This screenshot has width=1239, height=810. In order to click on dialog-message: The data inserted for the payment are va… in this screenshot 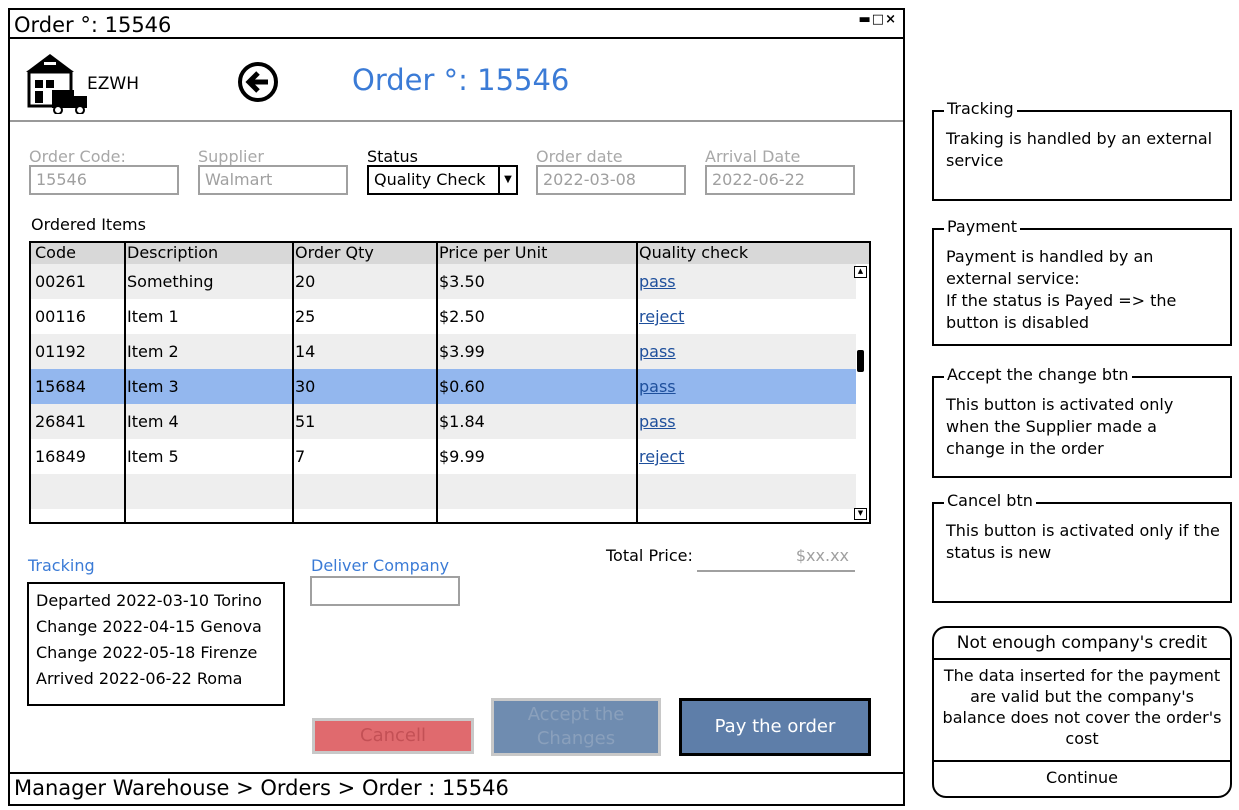, I will do `click(1082, 707)`.